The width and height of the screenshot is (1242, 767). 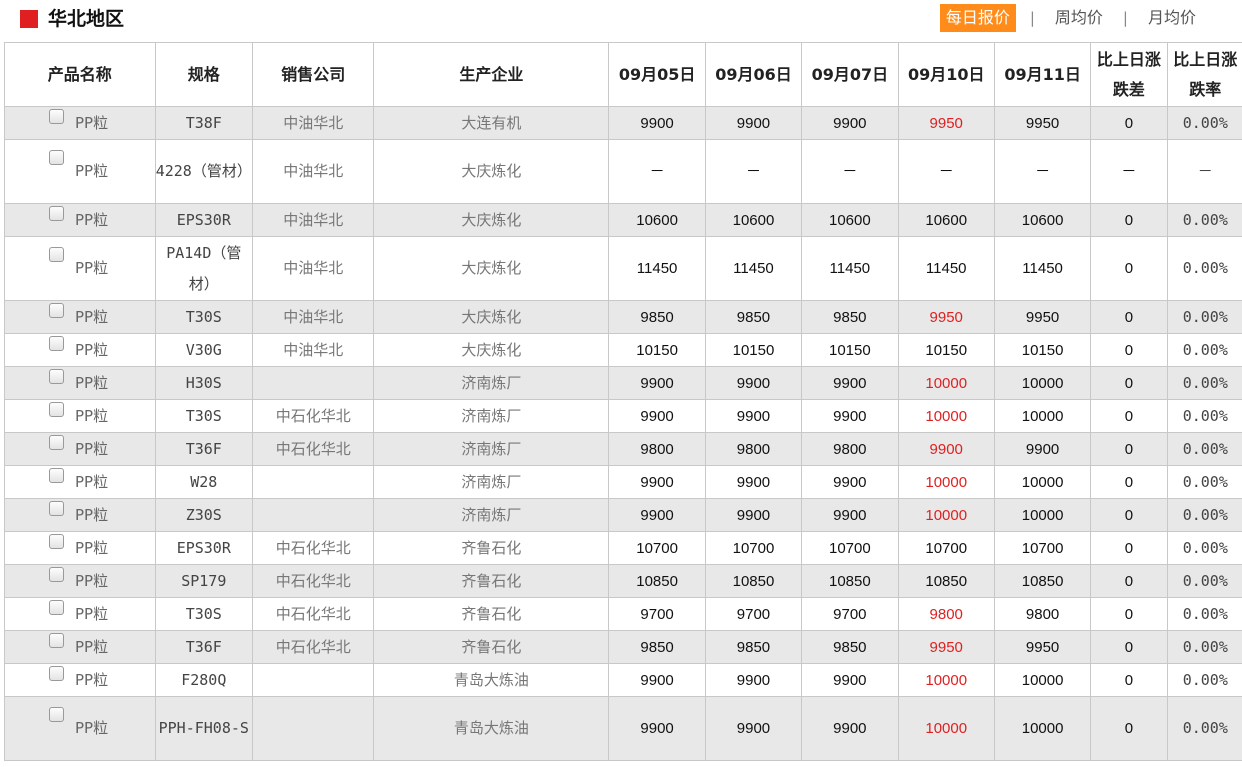 I want to click on price-cell-date-4: 10700, so click(x=946, y=548).